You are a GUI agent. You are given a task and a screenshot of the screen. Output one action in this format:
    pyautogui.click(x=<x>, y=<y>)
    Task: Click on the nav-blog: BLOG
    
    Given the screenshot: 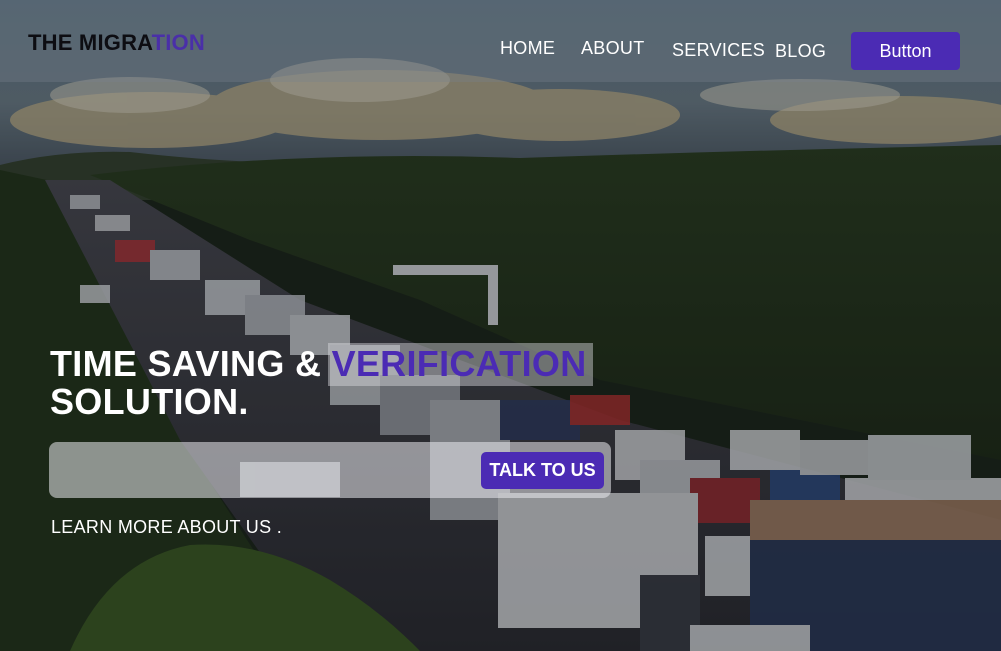 What is the action you would take?
    pyautogui.click(x=800, y=51)
    